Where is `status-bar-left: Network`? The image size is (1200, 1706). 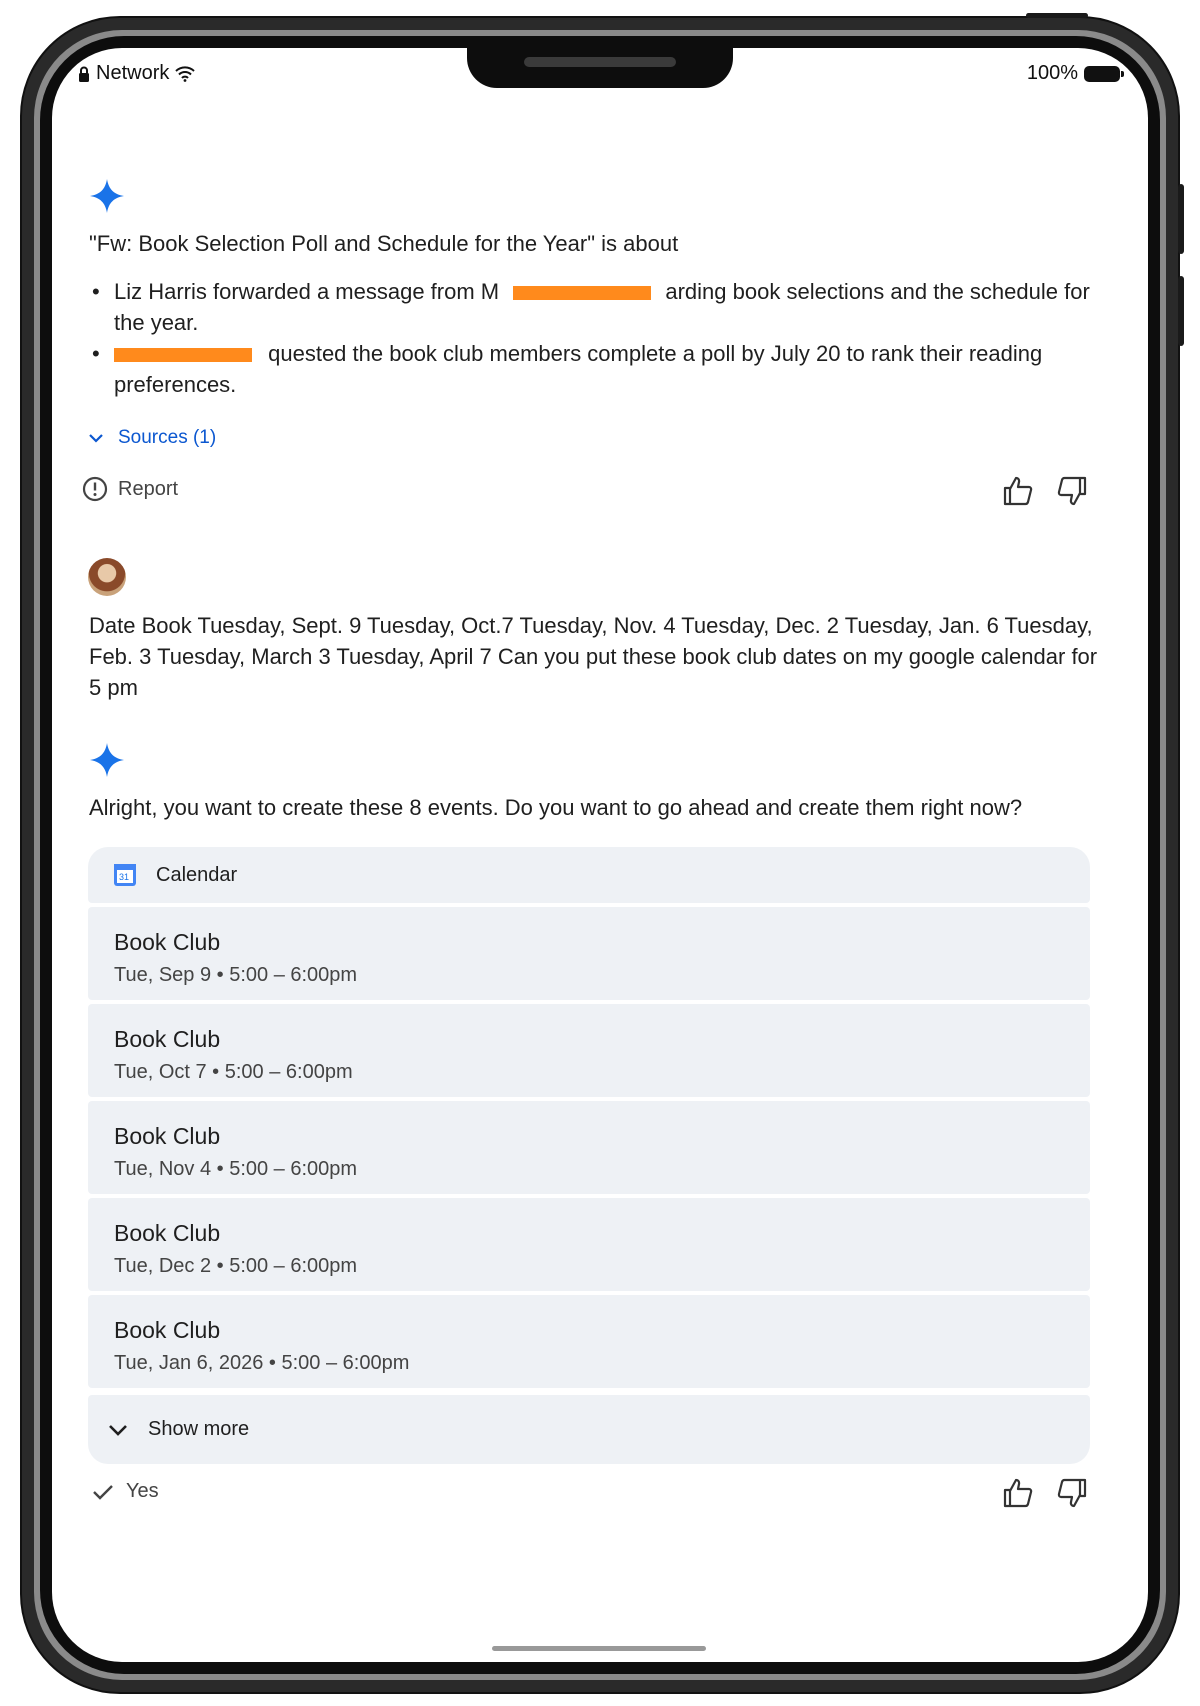
status-bar-left: Network is located at coordinates (137, 73).